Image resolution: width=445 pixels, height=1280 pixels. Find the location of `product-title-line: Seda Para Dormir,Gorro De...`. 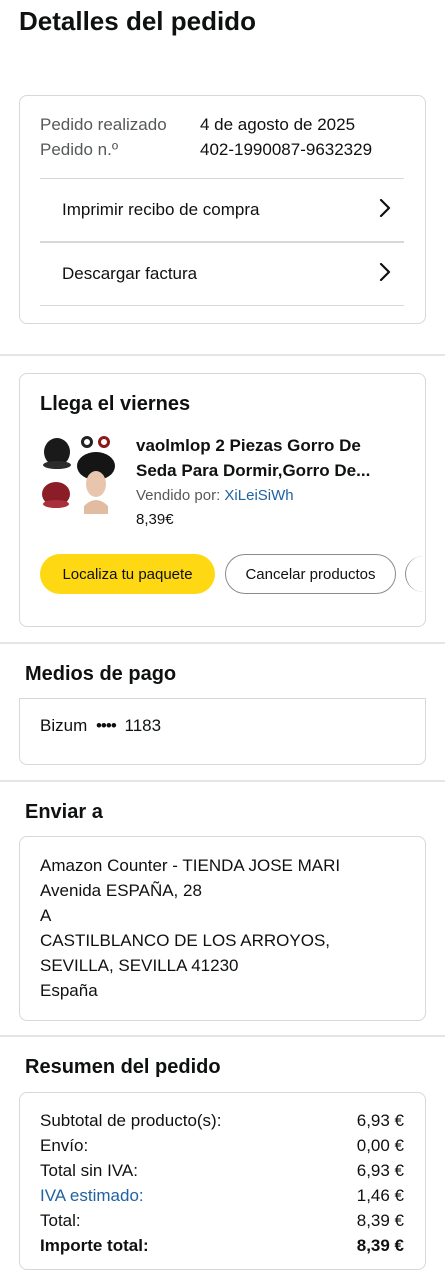

product-title-line: Seda Para Dormir,Gorro De... is located at coordinates (253, 470).